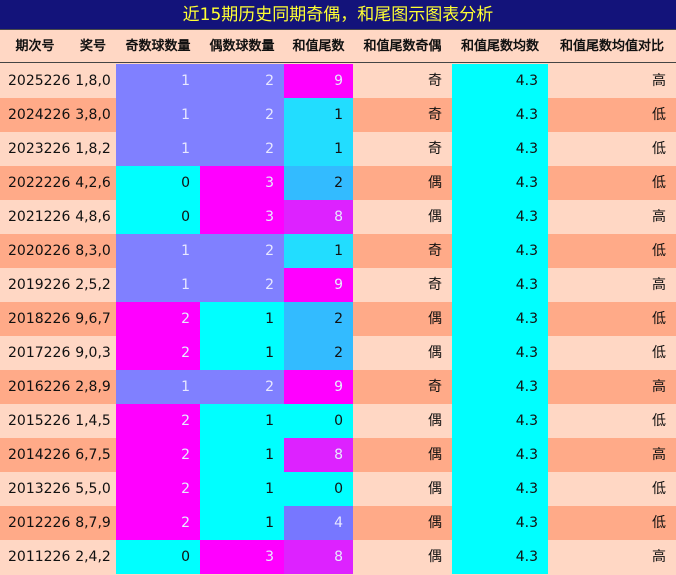  I want to click on table-row: 2012226 8,7,9 2 1 4 偶 4.3 低, so click(338, 523).